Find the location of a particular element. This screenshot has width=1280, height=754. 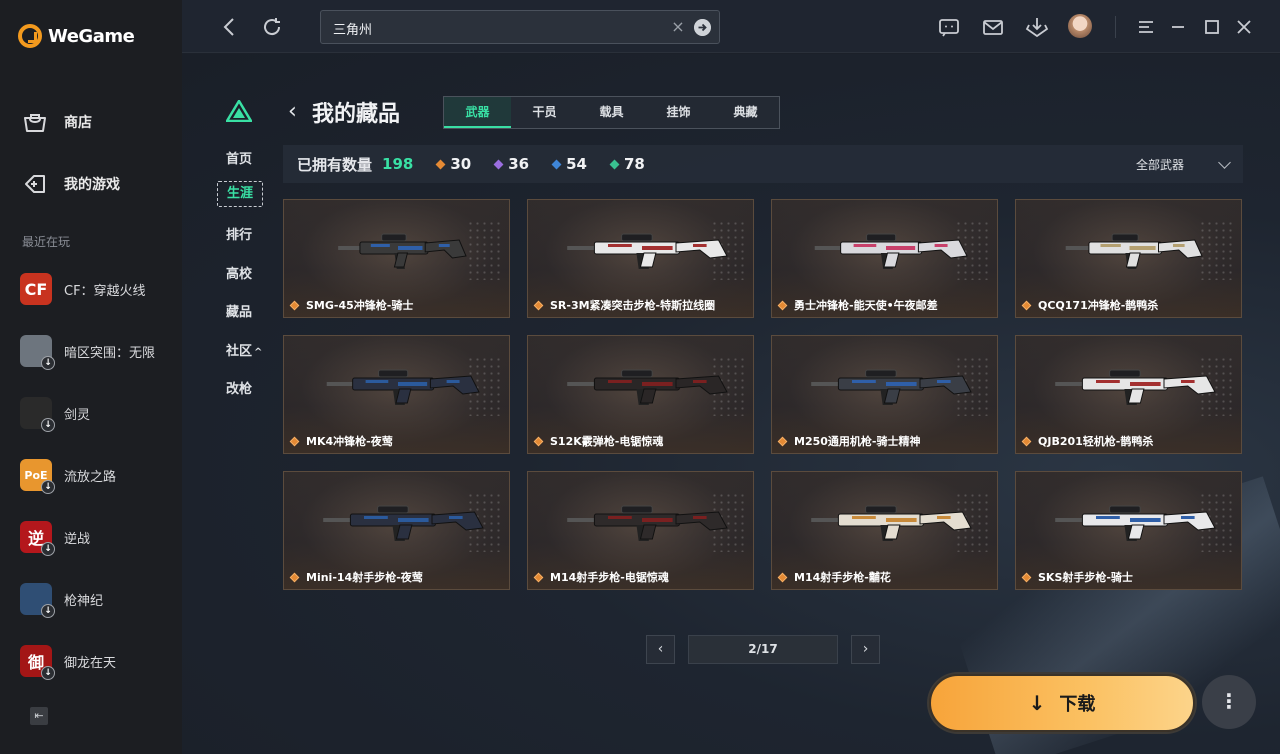

recent-game-item: PoE ↓ 流放之路 is located at coordinates (68, 476).